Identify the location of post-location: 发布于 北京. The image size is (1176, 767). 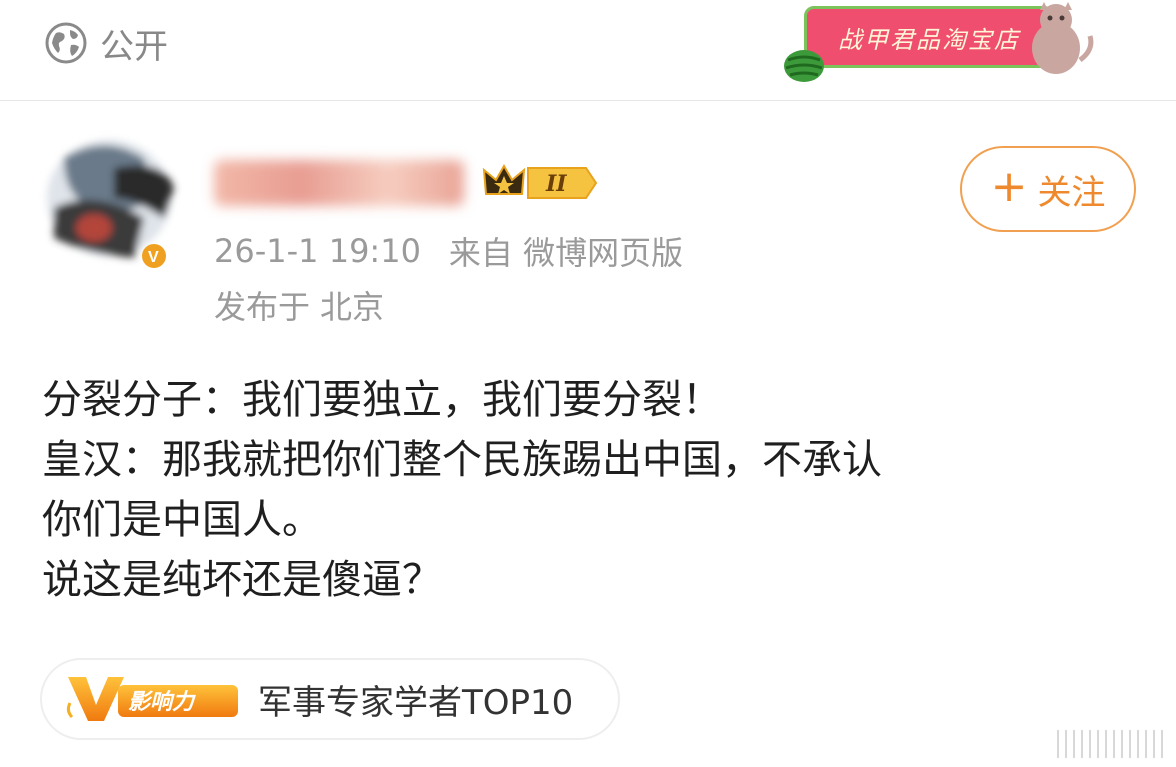
(299, 305).